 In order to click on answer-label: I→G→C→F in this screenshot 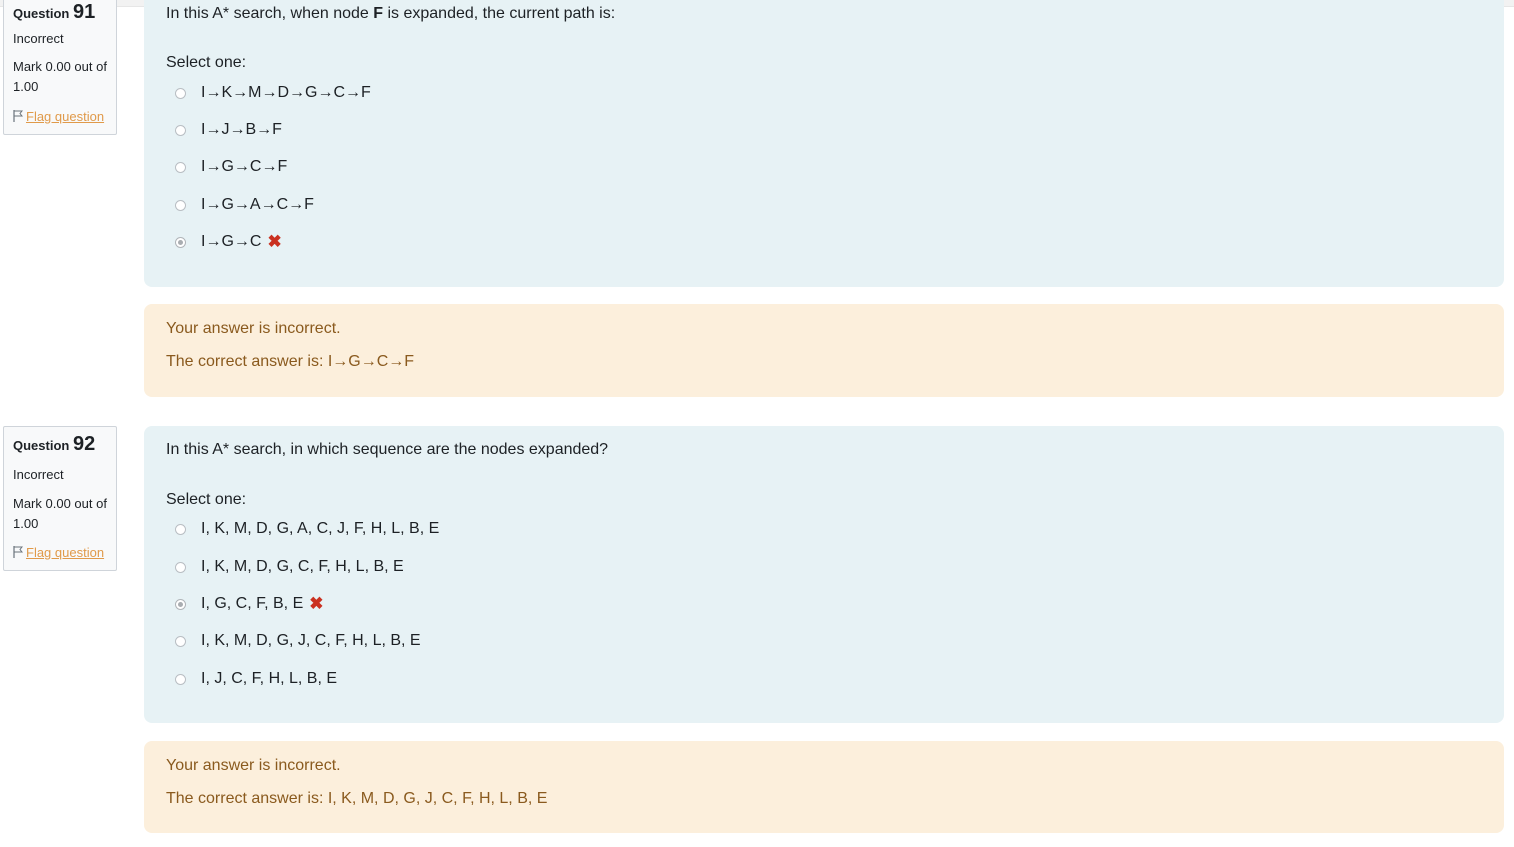, I will do `click(244, 167)`.